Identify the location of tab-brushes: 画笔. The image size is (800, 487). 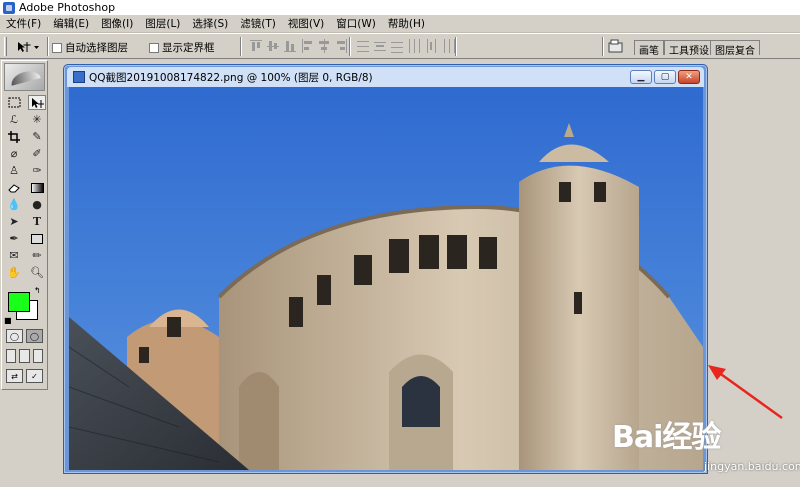
(649, 48).